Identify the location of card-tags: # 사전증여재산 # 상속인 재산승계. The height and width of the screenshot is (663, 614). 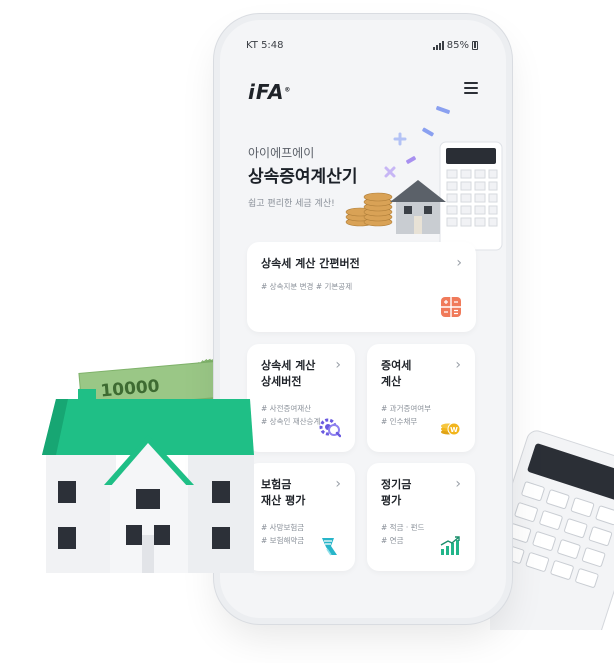
(291, 415).